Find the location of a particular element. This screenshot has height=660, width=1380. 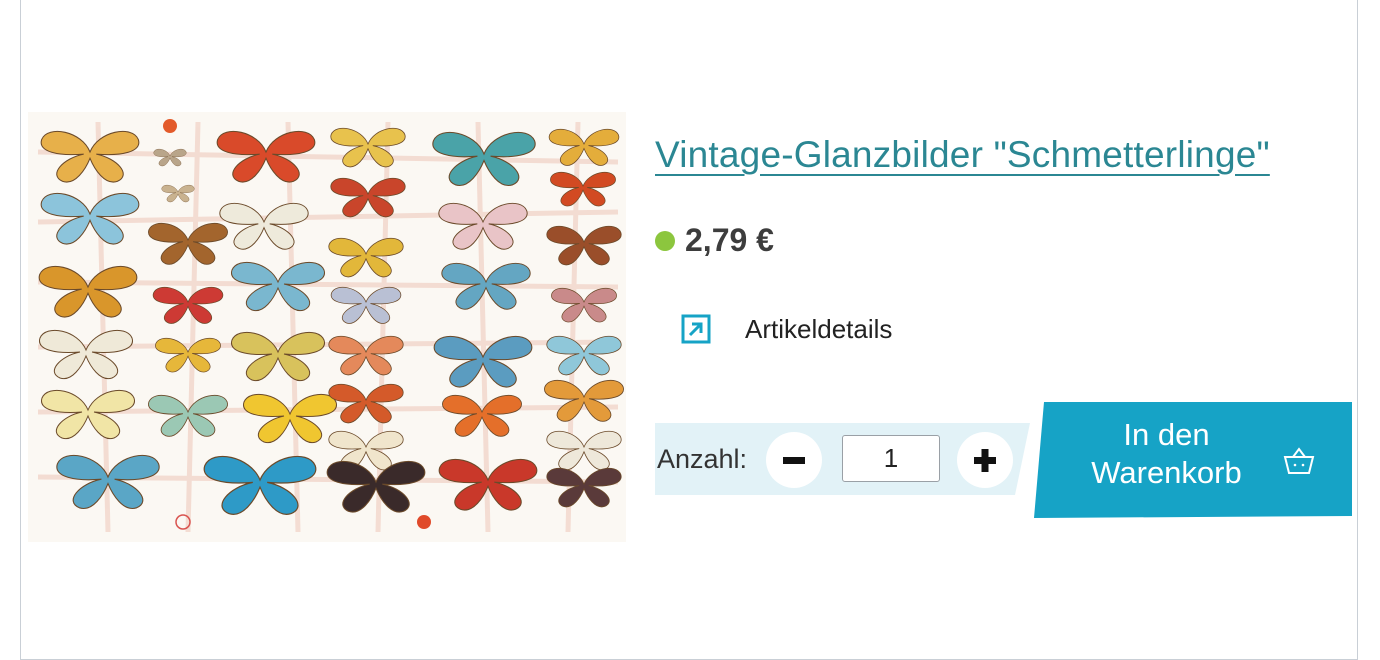

price-row: 2,79 € is located at coordinates (714, 240).